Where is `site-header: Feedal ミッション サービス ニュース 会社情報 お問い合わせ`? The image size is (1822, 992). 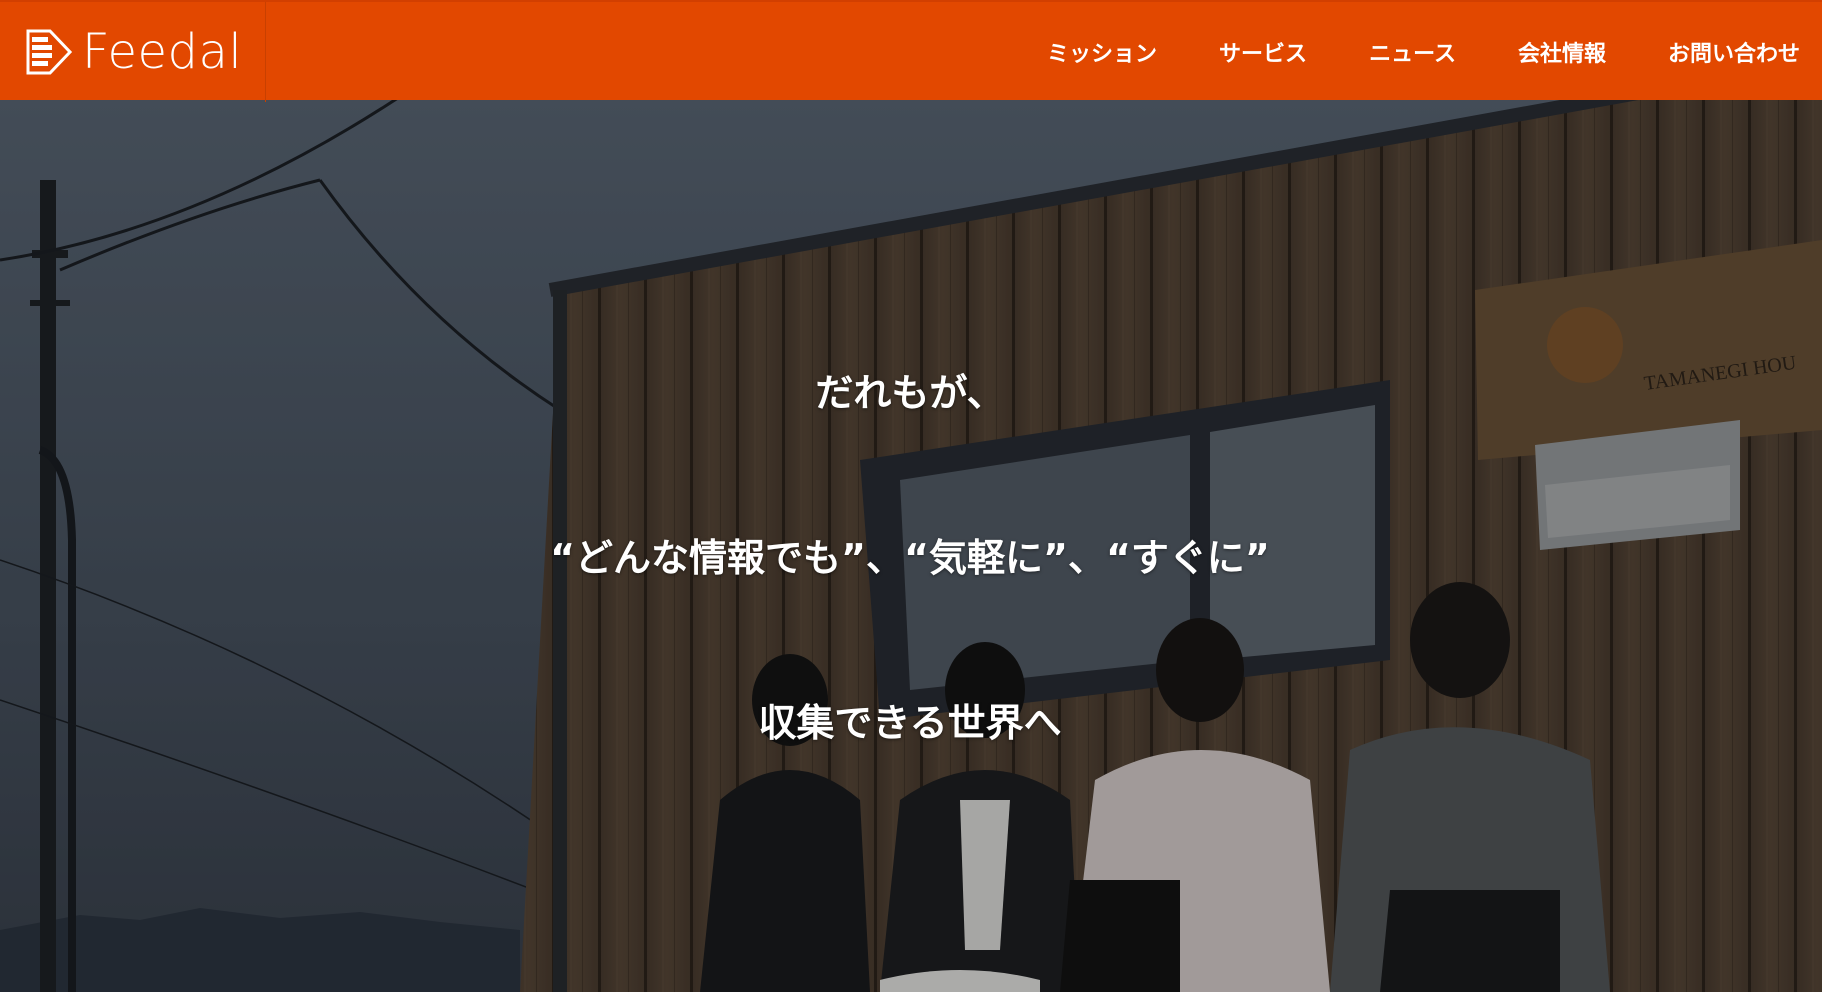 site-header: Feedal ミッション サービス ニュース 会社情報 お問い合わせ is located at coordinates (911, 51).